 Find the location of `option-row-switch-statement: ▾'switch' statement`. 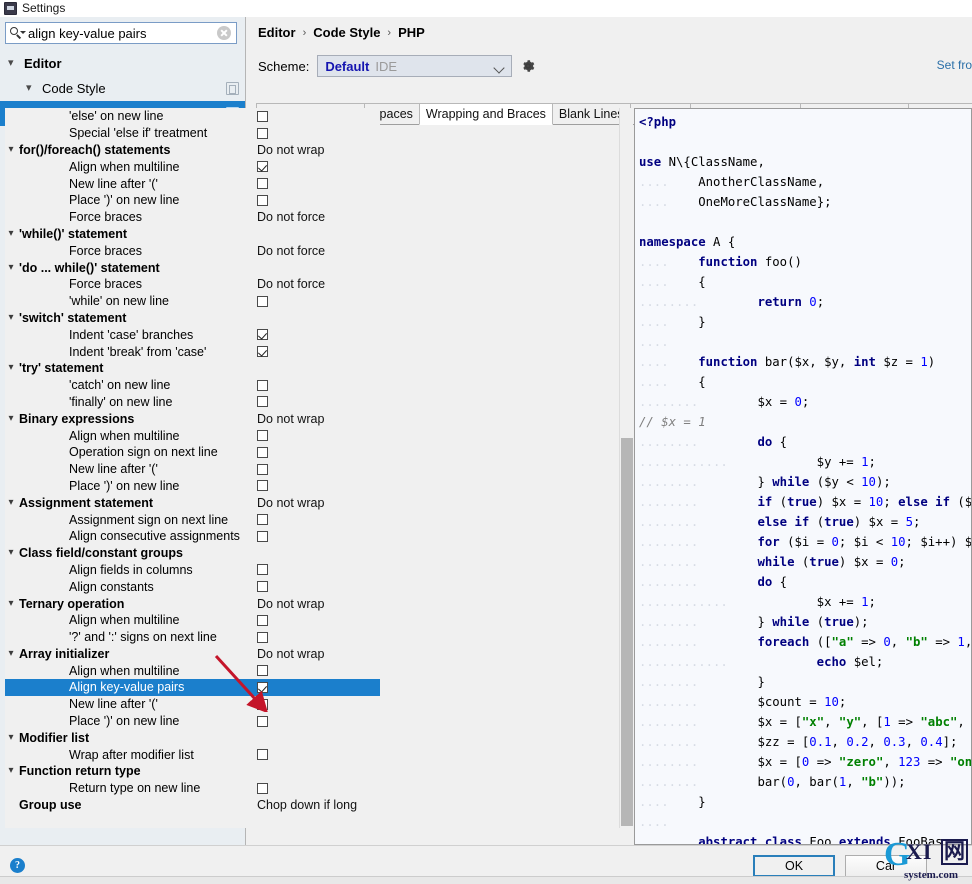

option-row-switch-statement: ▾'switch' statement is located at coordinates (192, 318).